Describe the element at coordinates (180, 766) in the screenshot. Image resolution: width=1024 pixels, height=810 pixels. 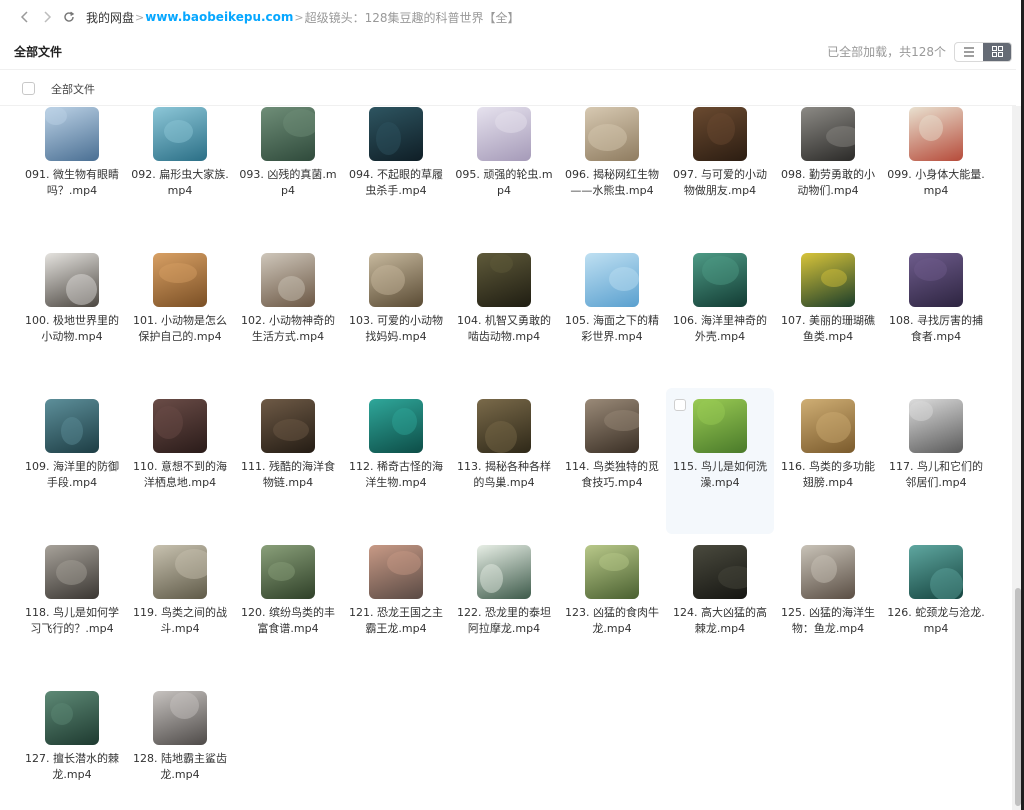
I see `file-name: 128. 陆地霸主鲨齿龙.mp4` at that location.